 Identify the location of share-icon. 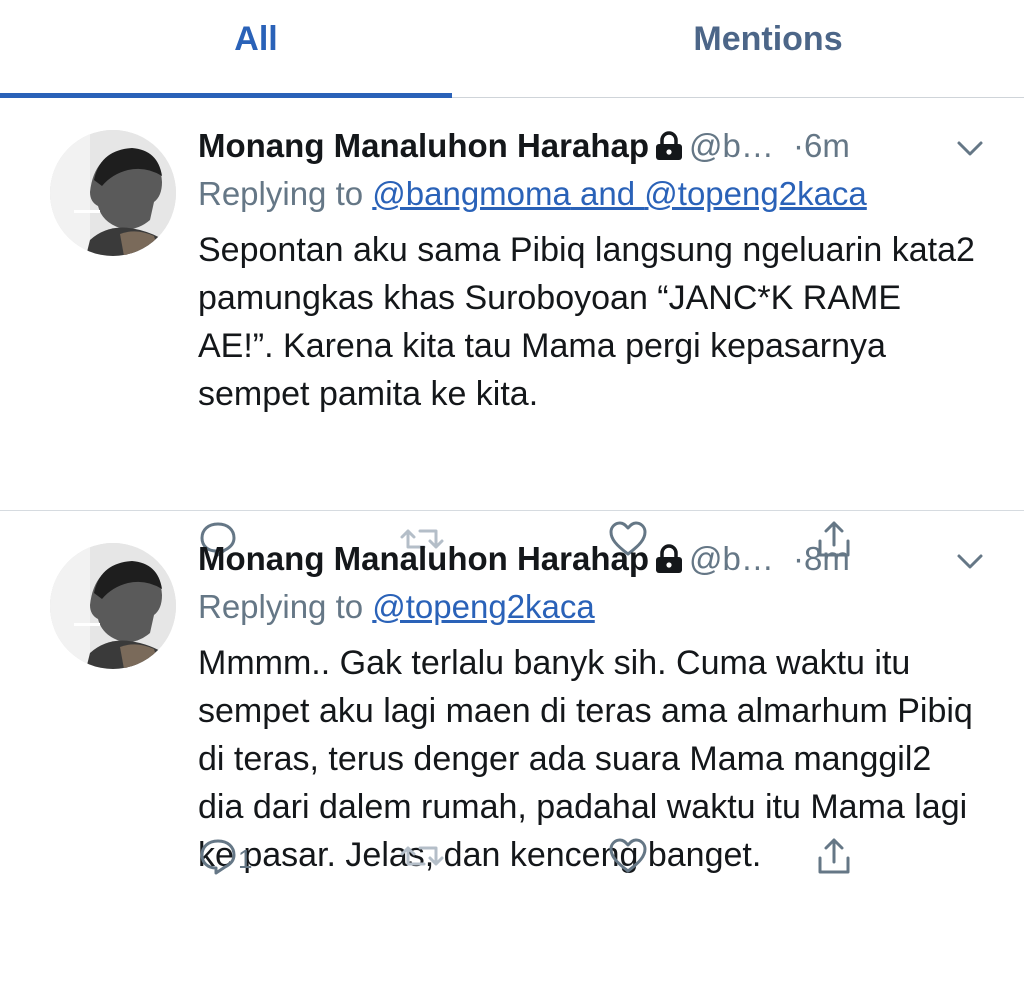
(834, 859).